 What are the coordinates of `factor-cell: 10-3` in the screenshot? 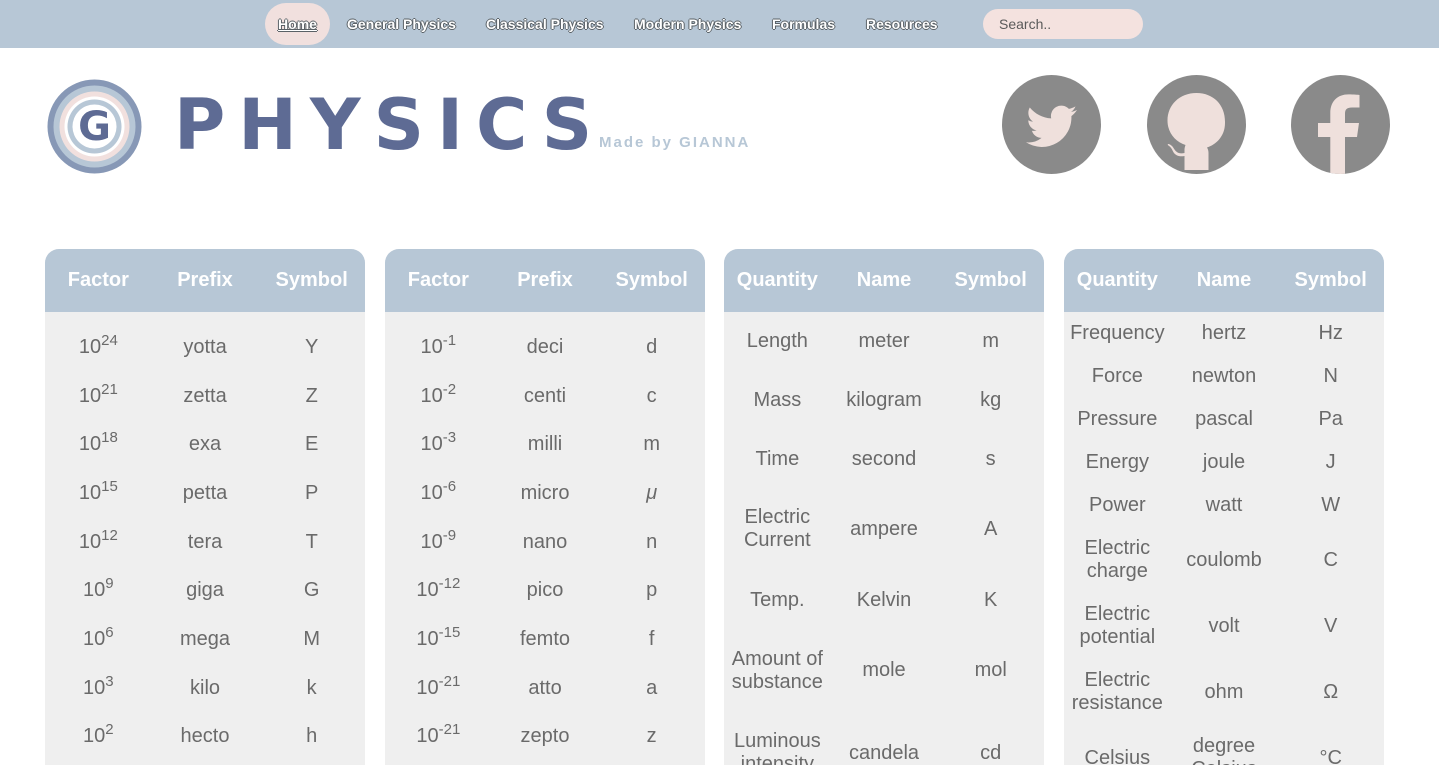 It's located at (438, 442).